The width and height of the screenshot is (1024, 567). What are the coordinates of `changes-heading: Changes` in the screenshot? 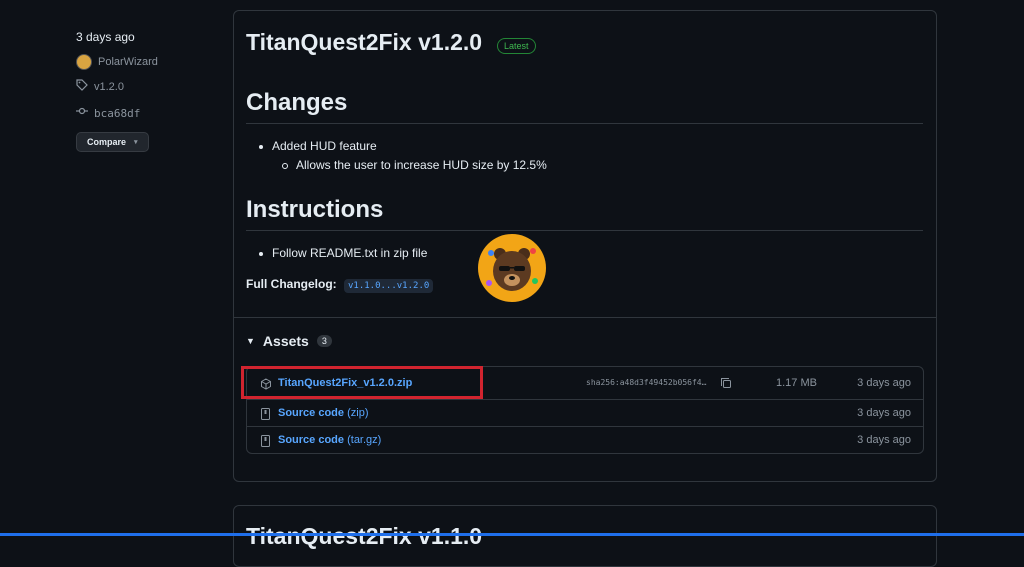 It's located at (297, 102).